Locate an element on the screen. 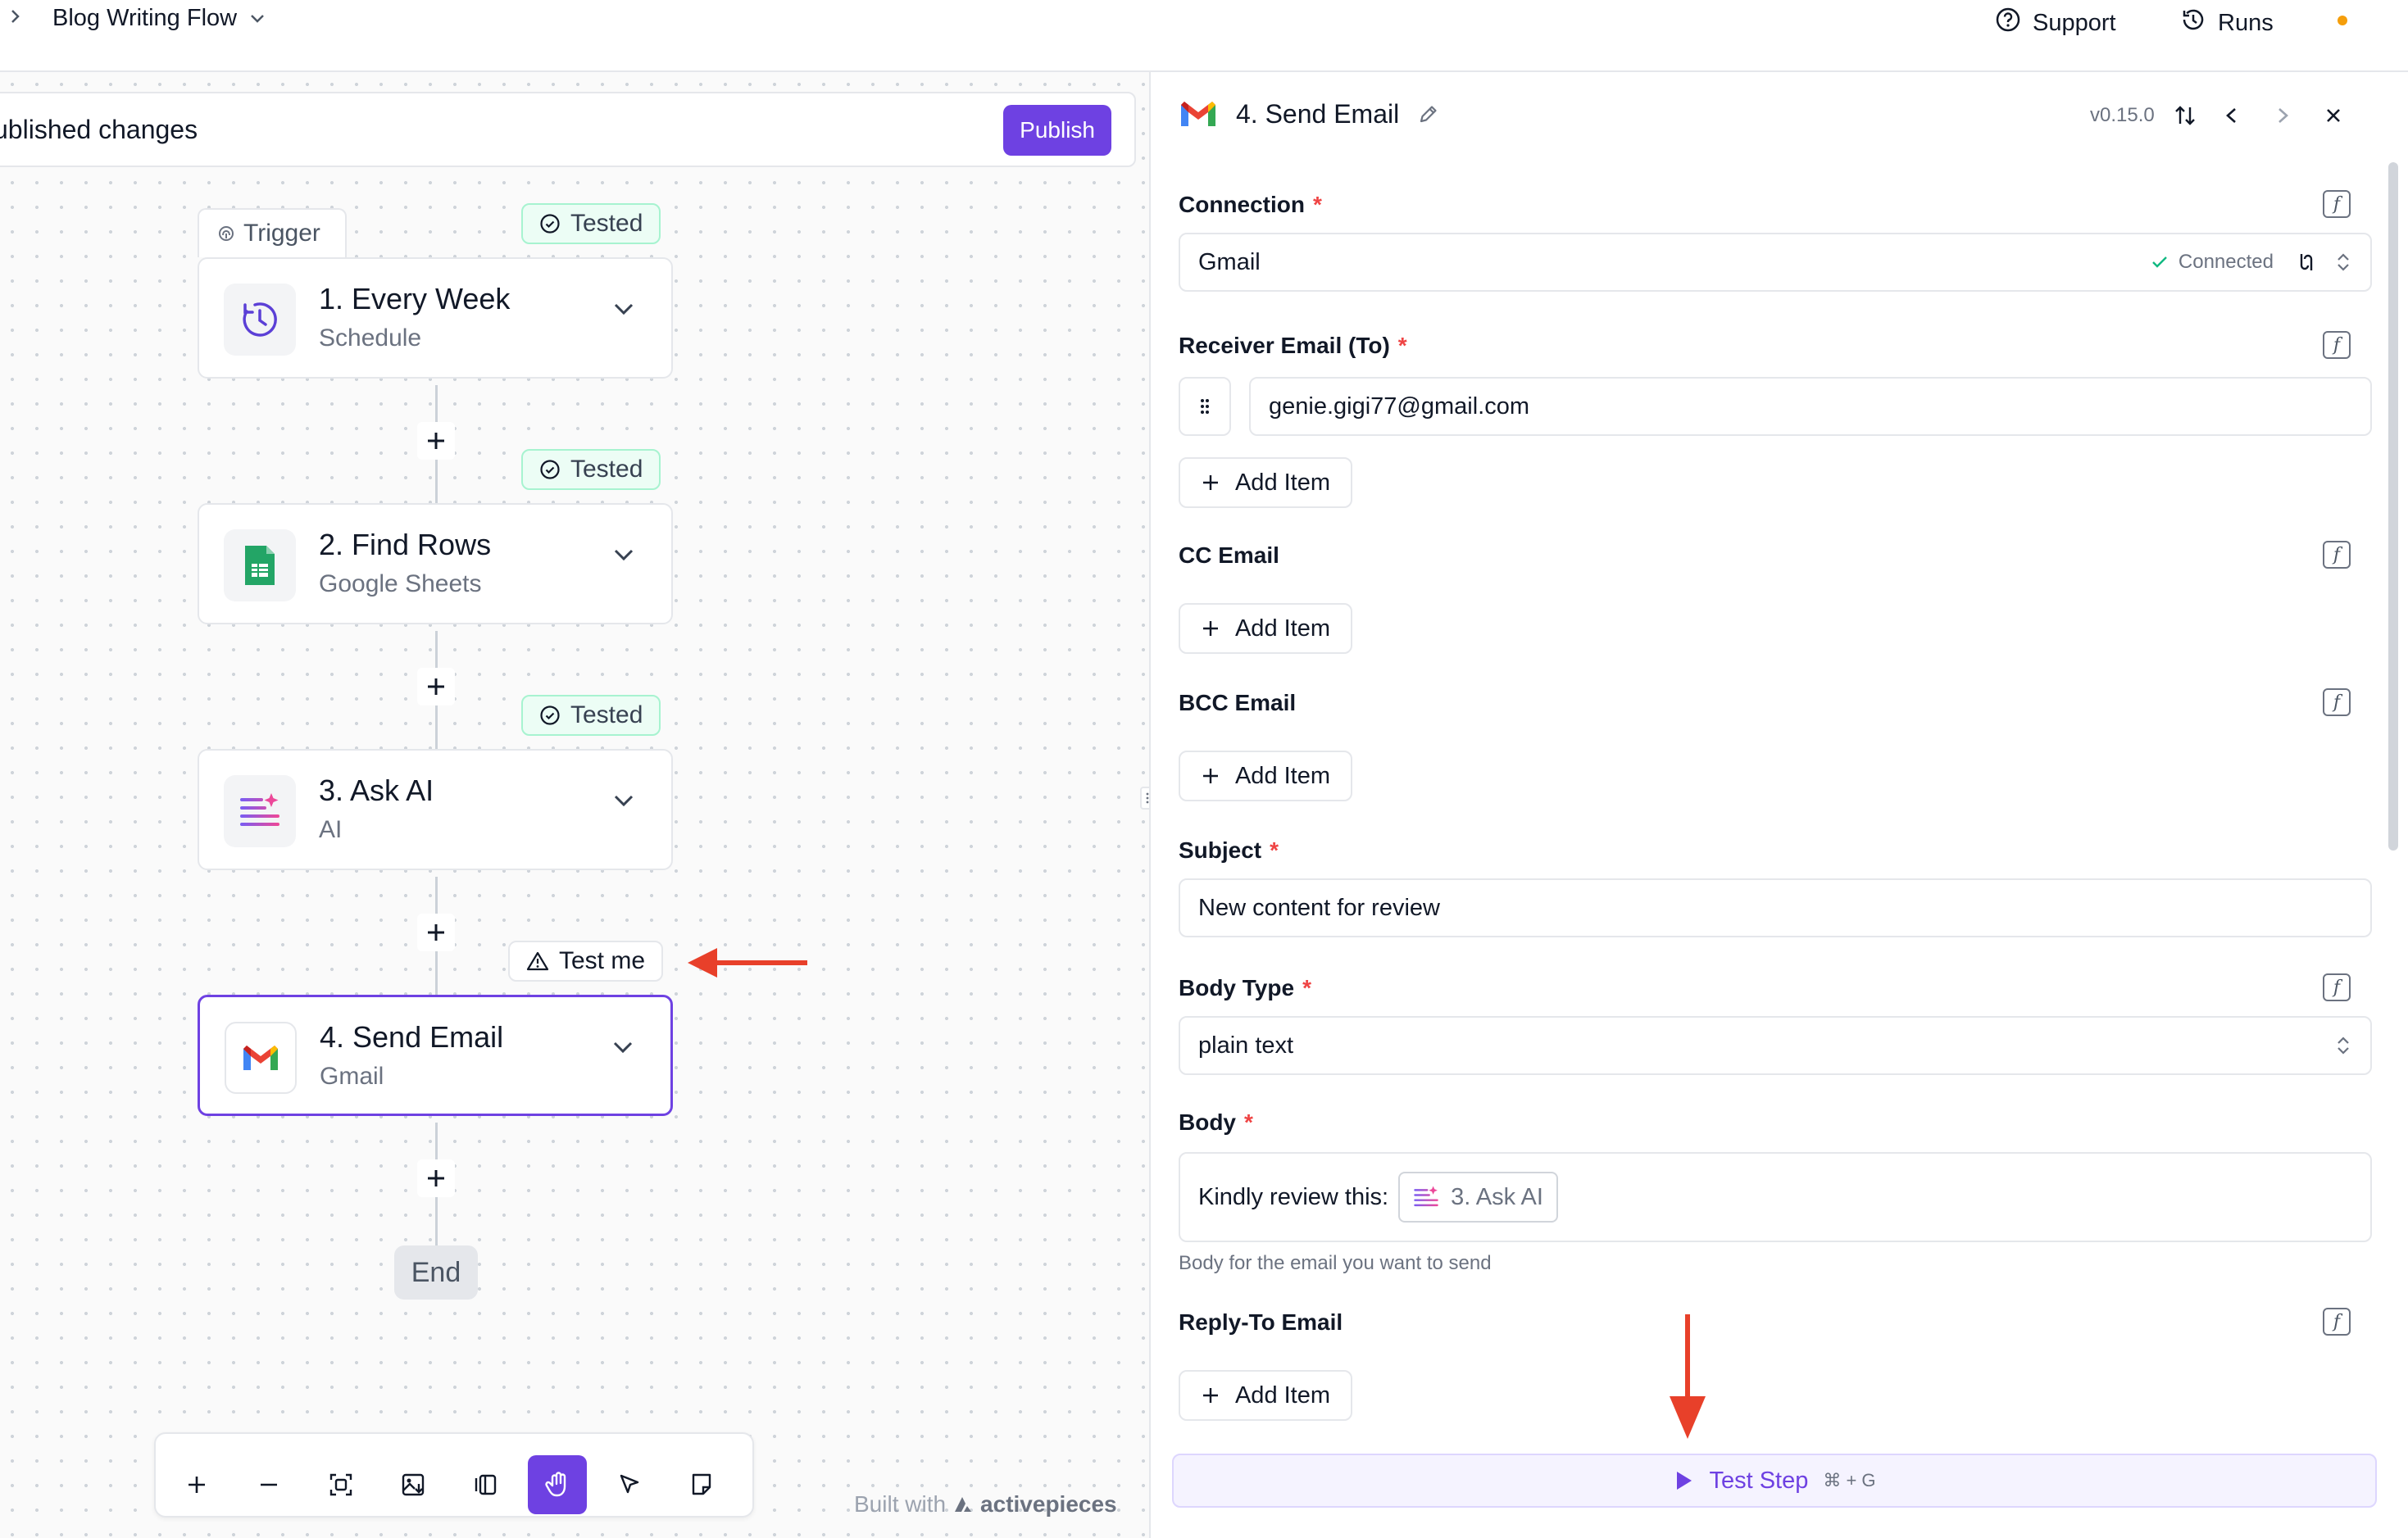 The width and height of the screenshot is (2408, 1538). test-step-button: Test Step ⌘ + G is located at coordinates (1774, 1481).